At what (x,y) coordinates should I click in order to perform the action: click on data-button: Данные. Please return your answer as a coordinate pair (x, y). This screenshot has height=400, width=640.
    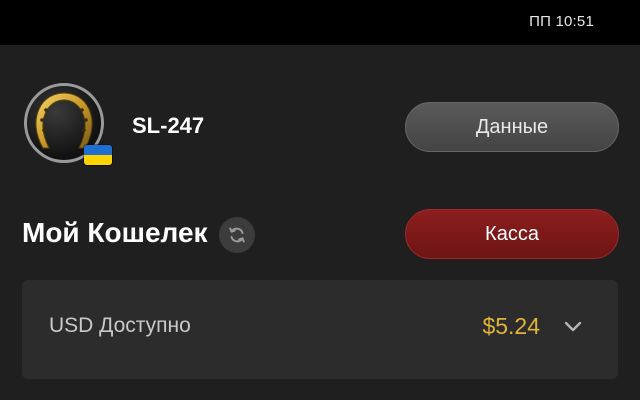
    Looking at the image, I should click on (512, 127).